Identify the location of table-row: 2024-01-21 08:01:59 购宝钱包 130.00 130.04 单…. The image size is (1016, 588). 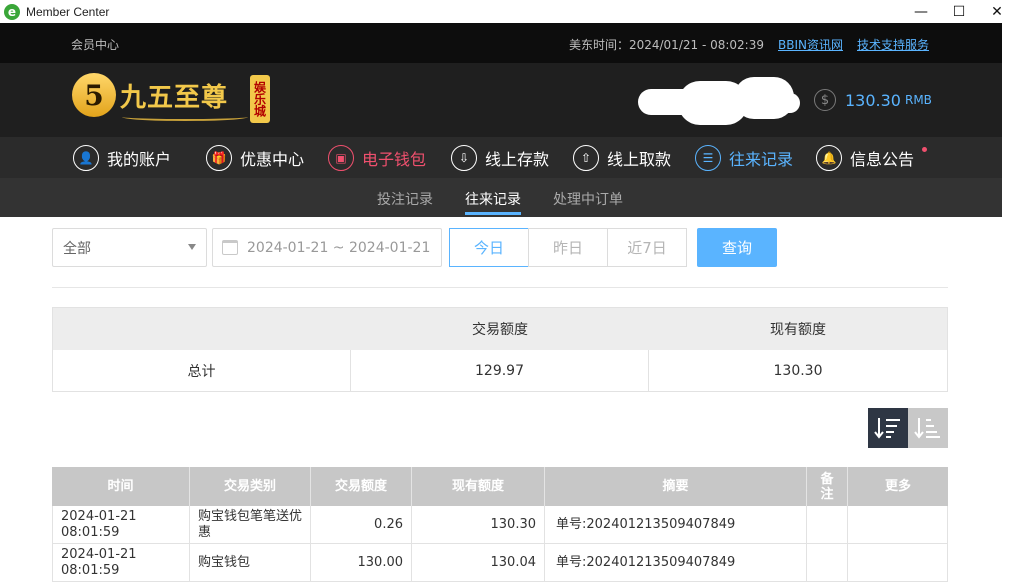
(500, 563).